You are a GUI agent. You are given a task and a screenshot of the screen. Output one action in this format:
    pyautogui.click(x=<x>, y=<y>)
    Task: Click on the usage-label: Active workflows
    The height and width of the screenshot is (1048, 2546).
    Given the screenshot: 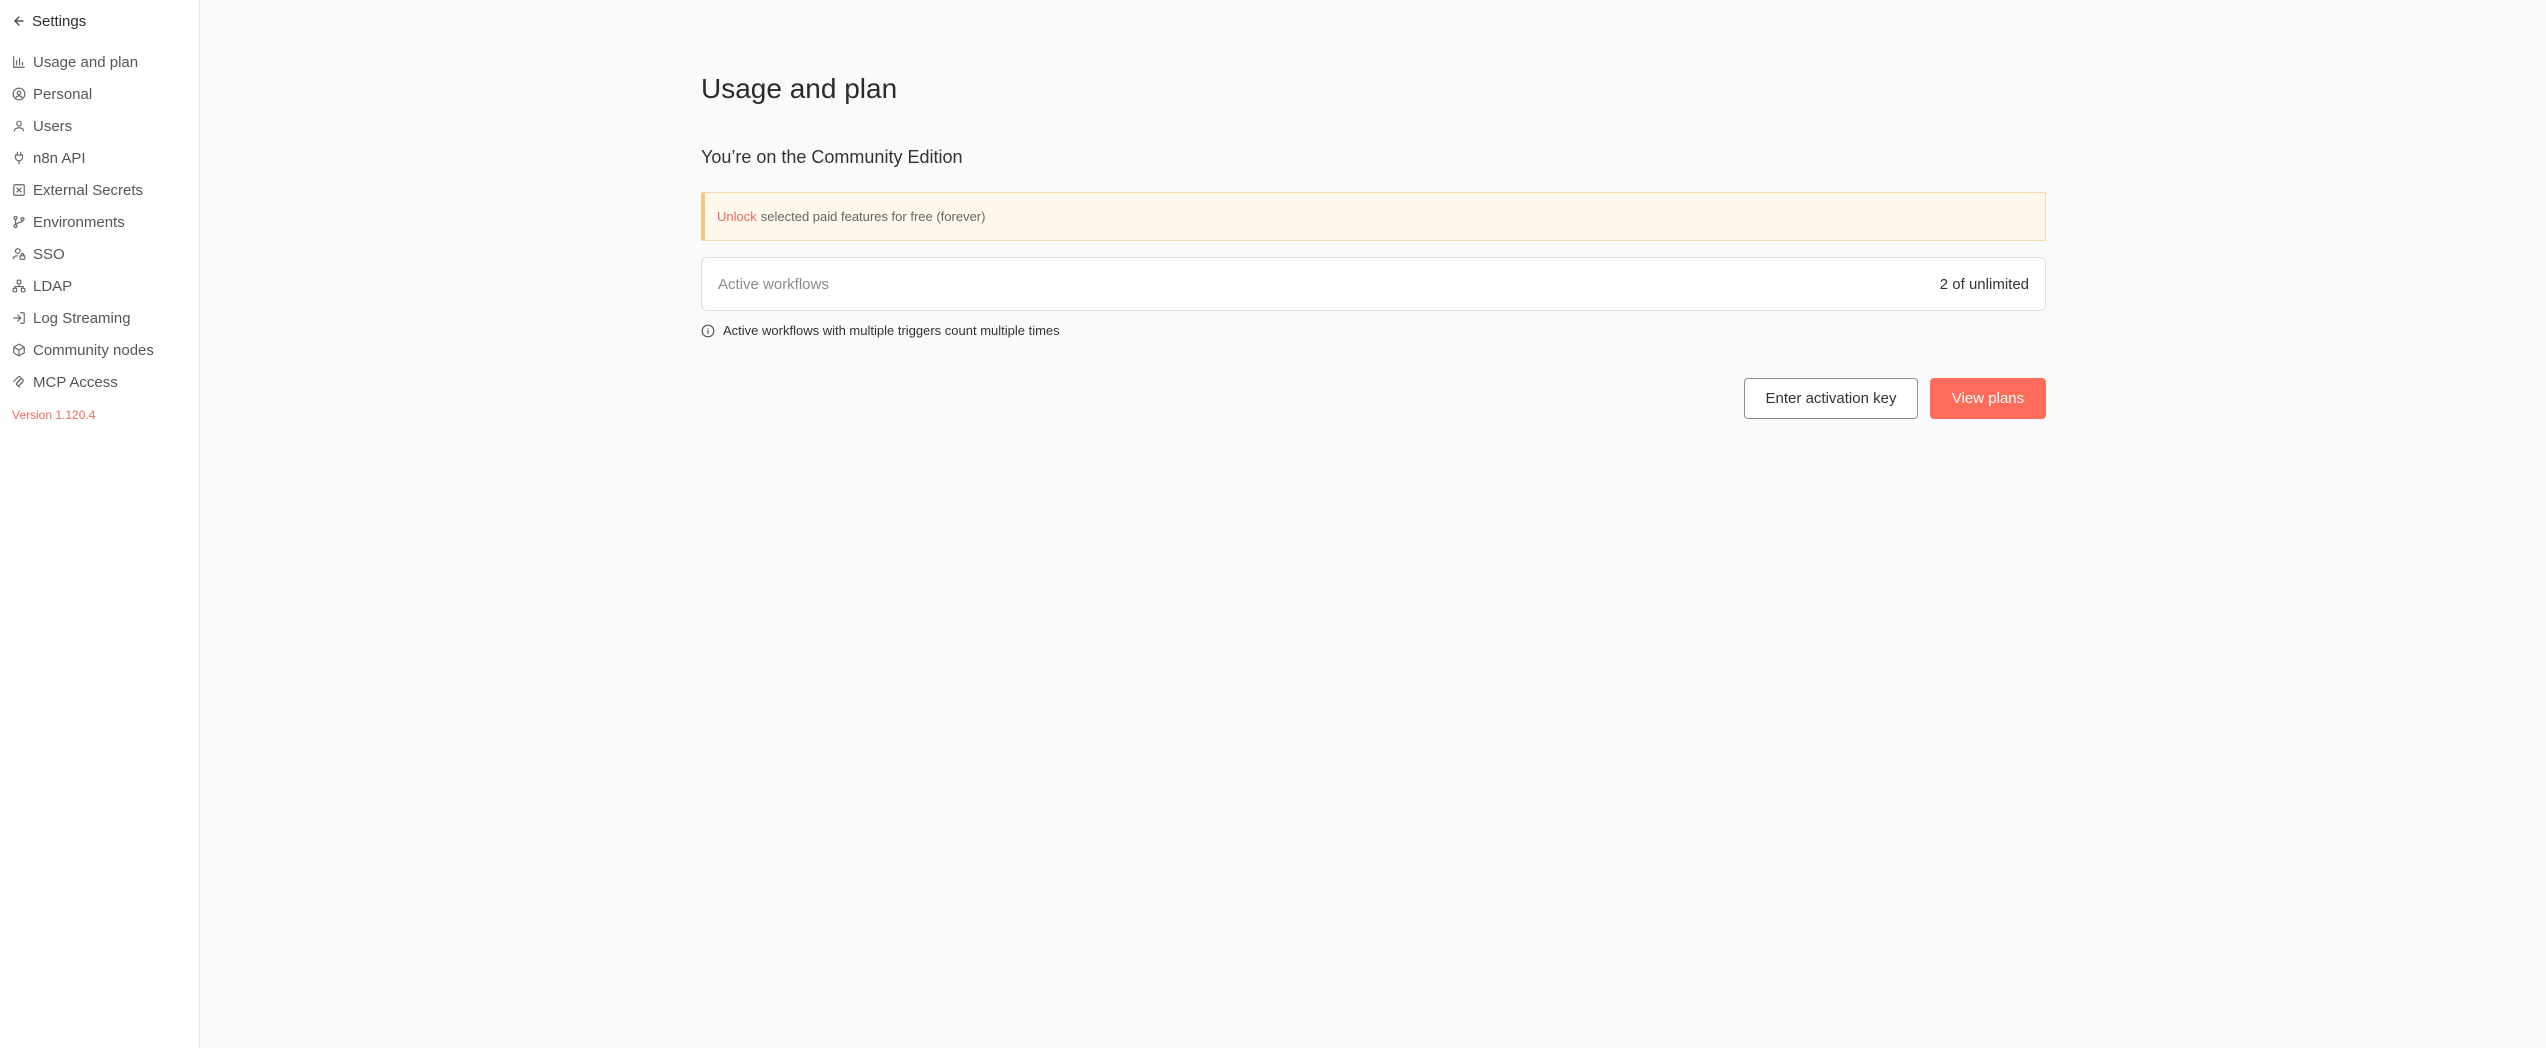 What is the action you would take?
    pyautogui.click(x=773, y=284)
    